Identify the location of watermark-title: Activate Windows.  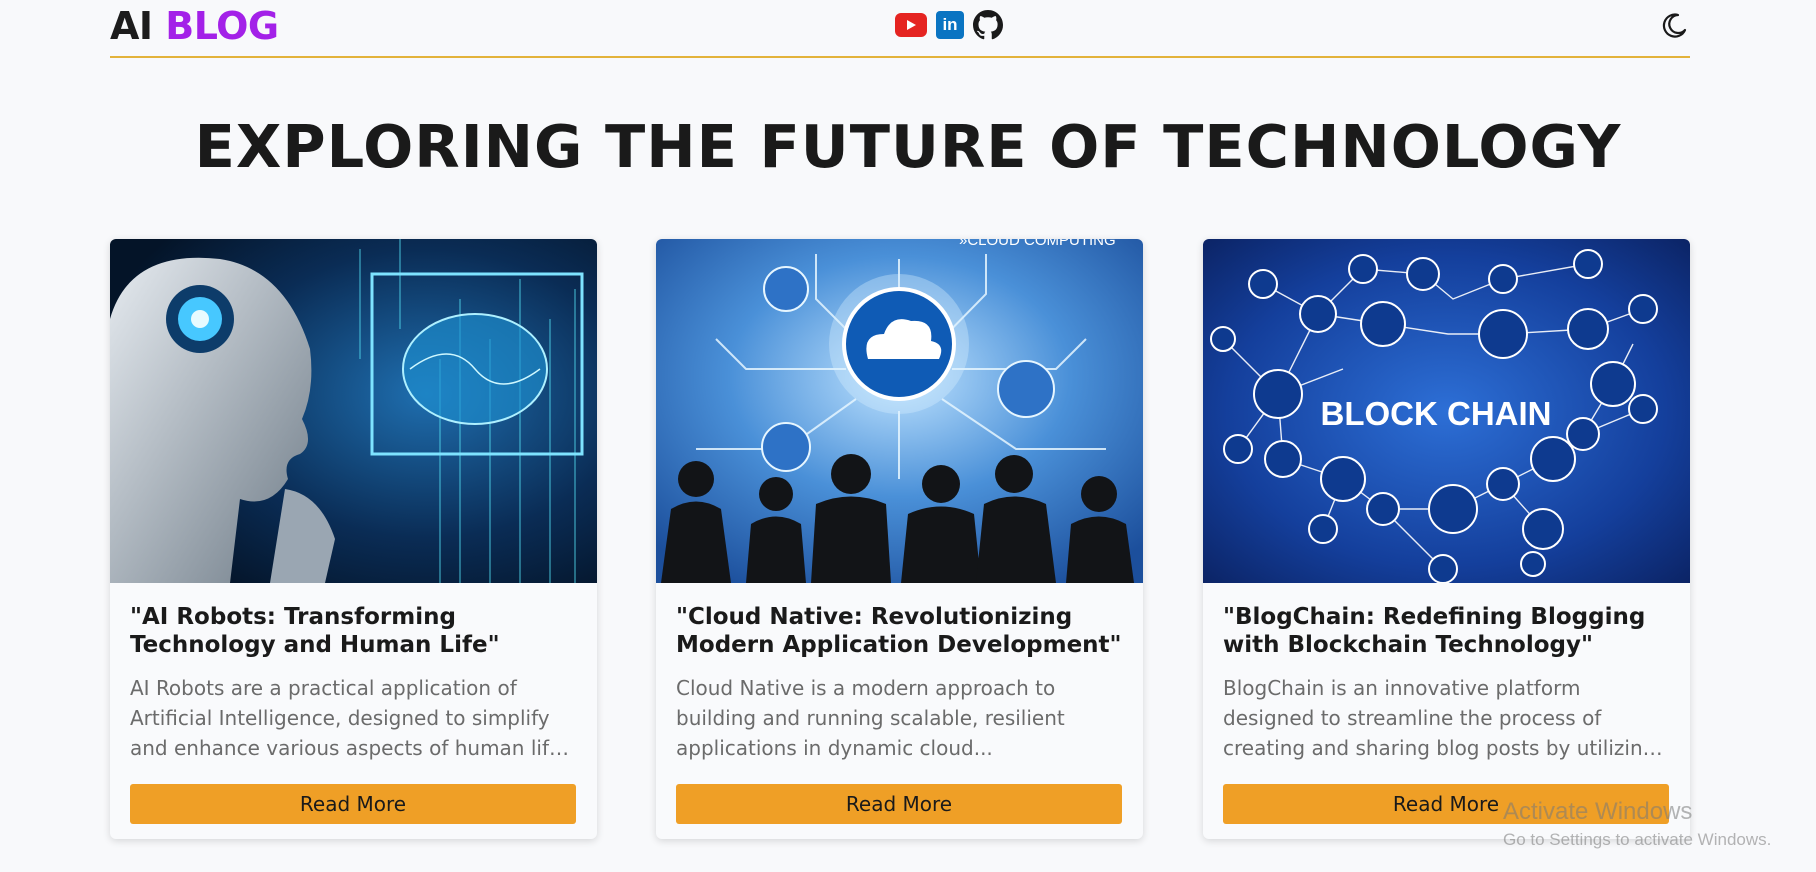
(1598, 811).